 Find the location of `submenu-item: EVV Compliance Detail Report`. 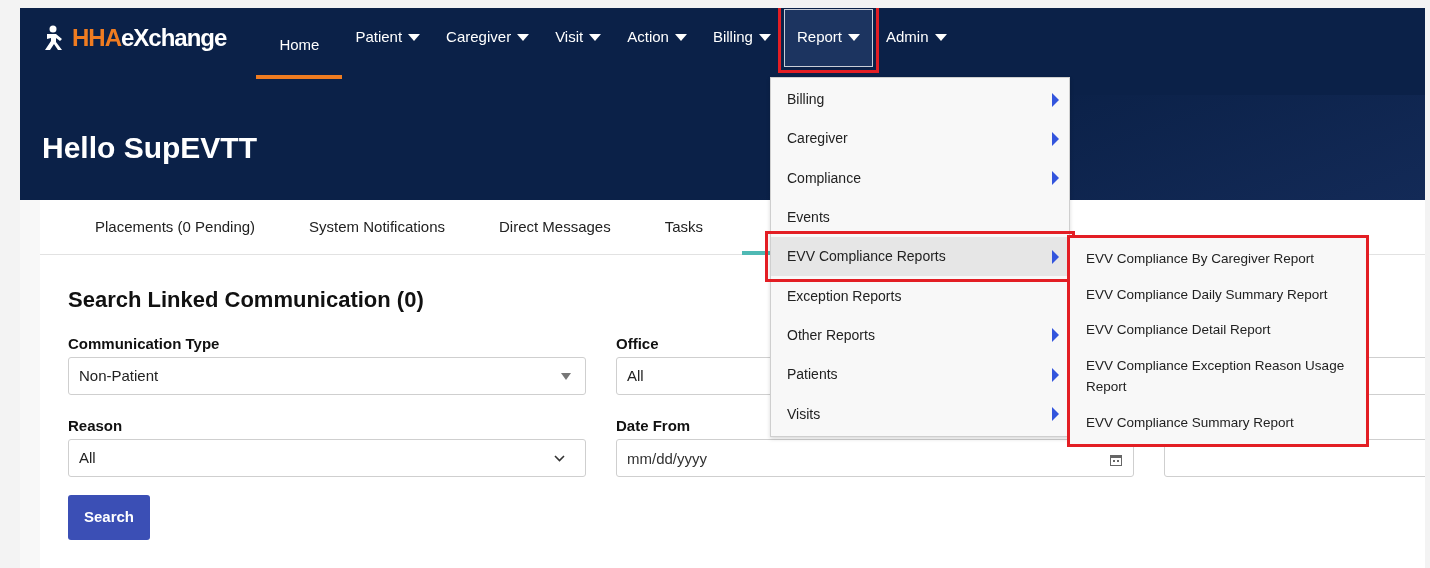

submenu-item: EVV Compliance Detail Report is located at coordinates (1218, 330).